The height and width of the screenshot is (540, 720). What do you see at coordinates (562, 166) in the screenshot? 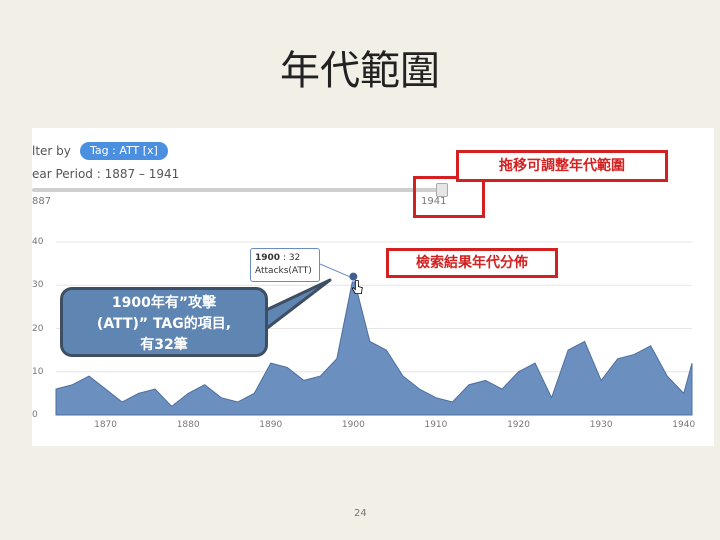
I see `drag-adjust-annotation: 拖移可調整年代範圍` at bounding box center [562, 166].